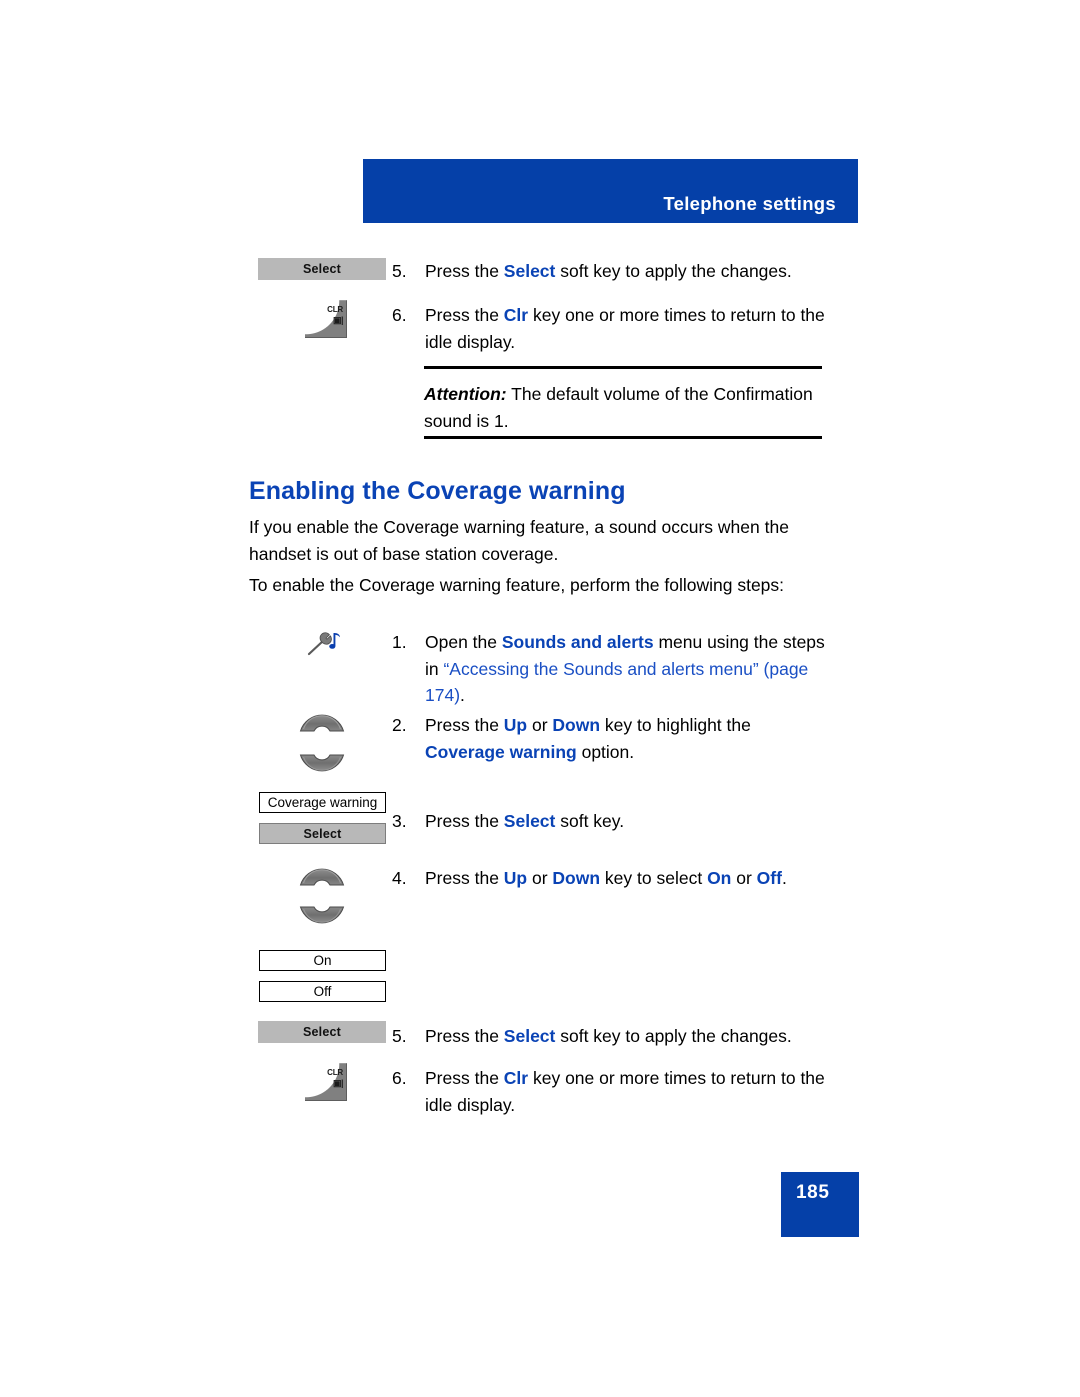 The image size is (1080, 1397). I want to click on step6-fragment-b: key one or more times to return to the, so click(676, 1078).